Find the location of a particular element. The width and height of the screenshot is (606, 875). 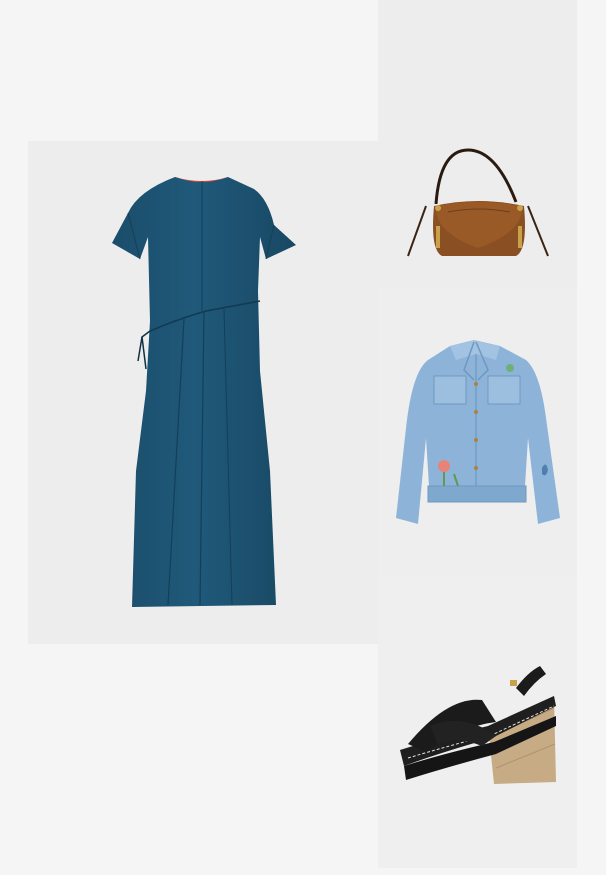

shoes-product-card is located at coordinates (477, 722).